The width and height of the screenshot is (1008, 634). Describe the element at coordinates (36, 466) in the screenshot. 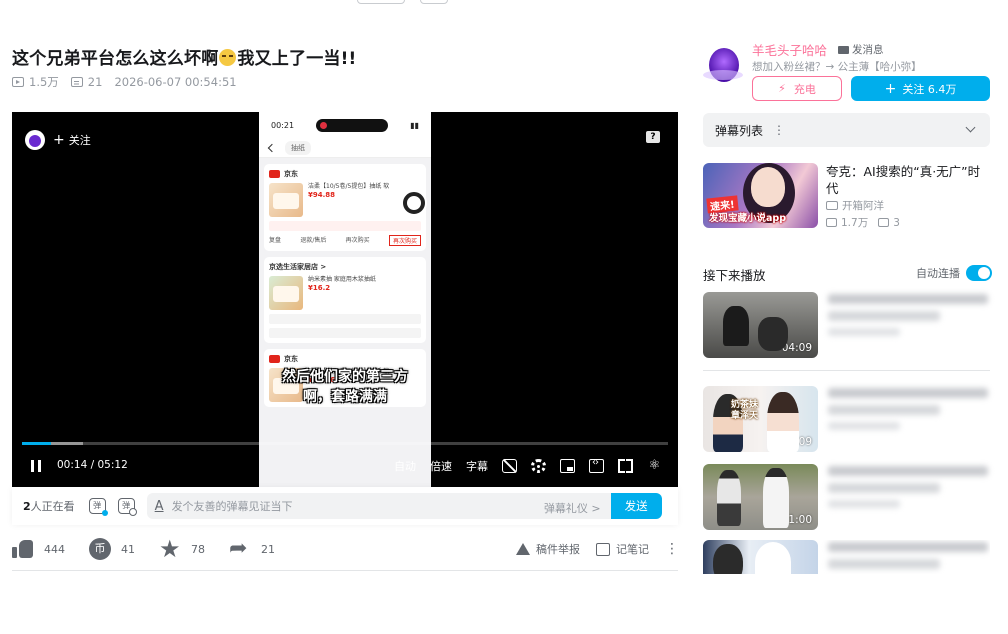

I see `pause-icon` at that location.